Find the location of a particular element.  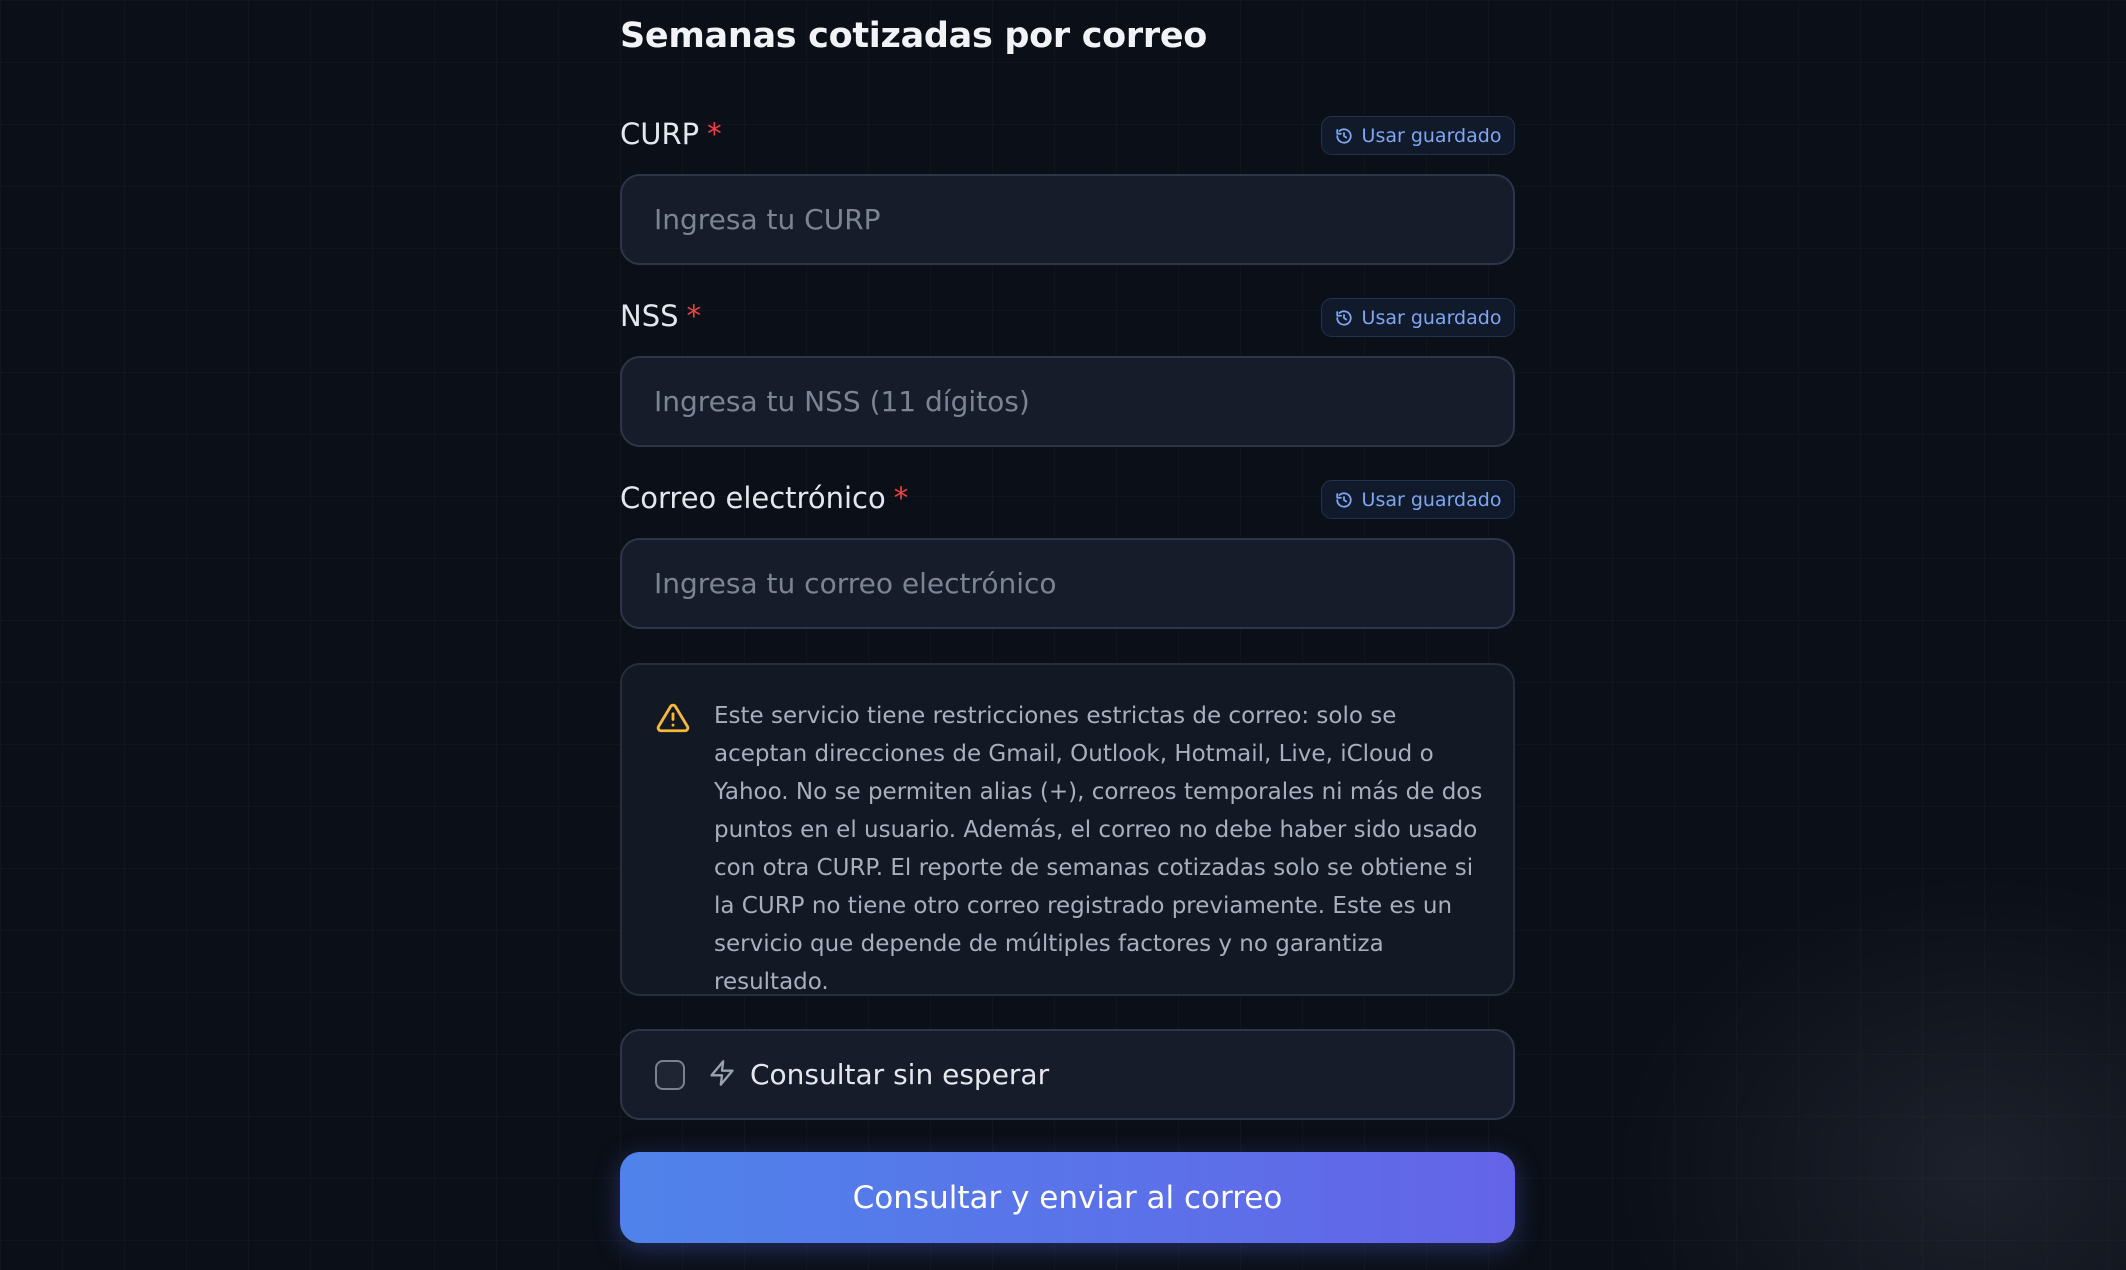

curp-label: CURP * is located at coordinates (671, 134).